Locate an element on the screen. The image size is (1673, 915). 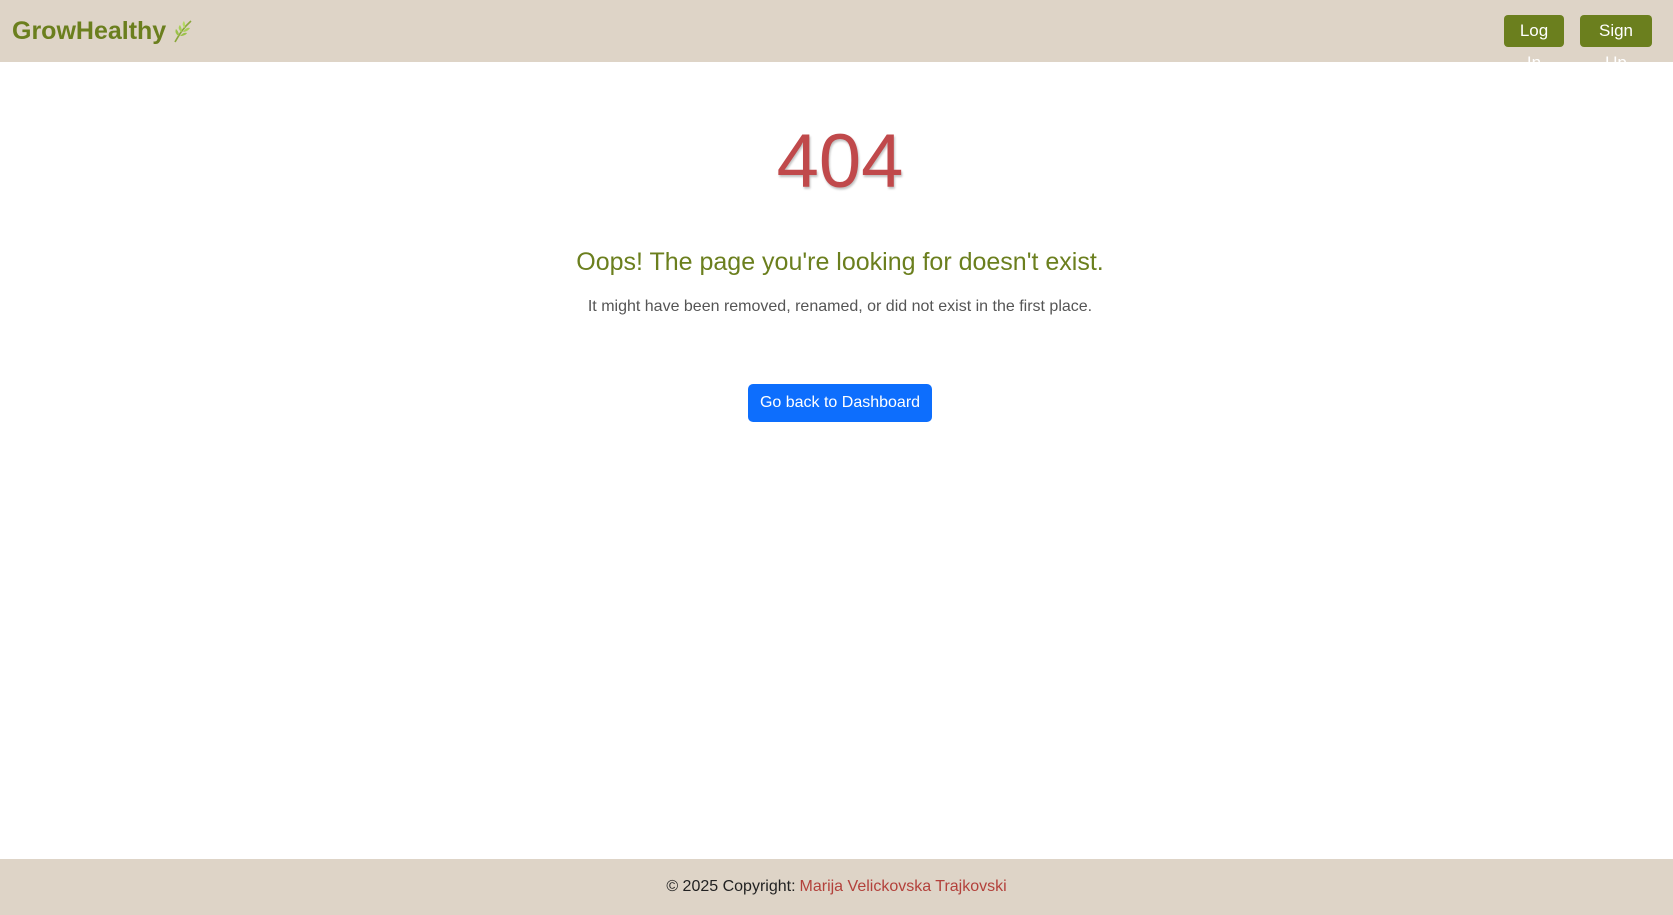
error-code: 404 is located at coordinates (840, 161).